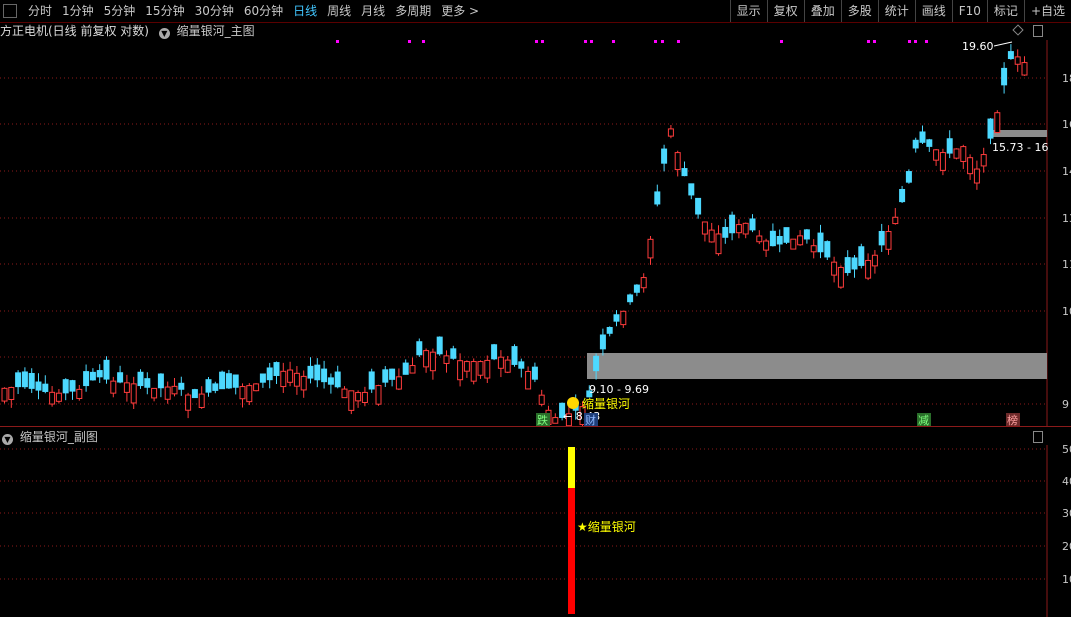  I want to click on toolbar-action-0: 显示, so click(748, 11).